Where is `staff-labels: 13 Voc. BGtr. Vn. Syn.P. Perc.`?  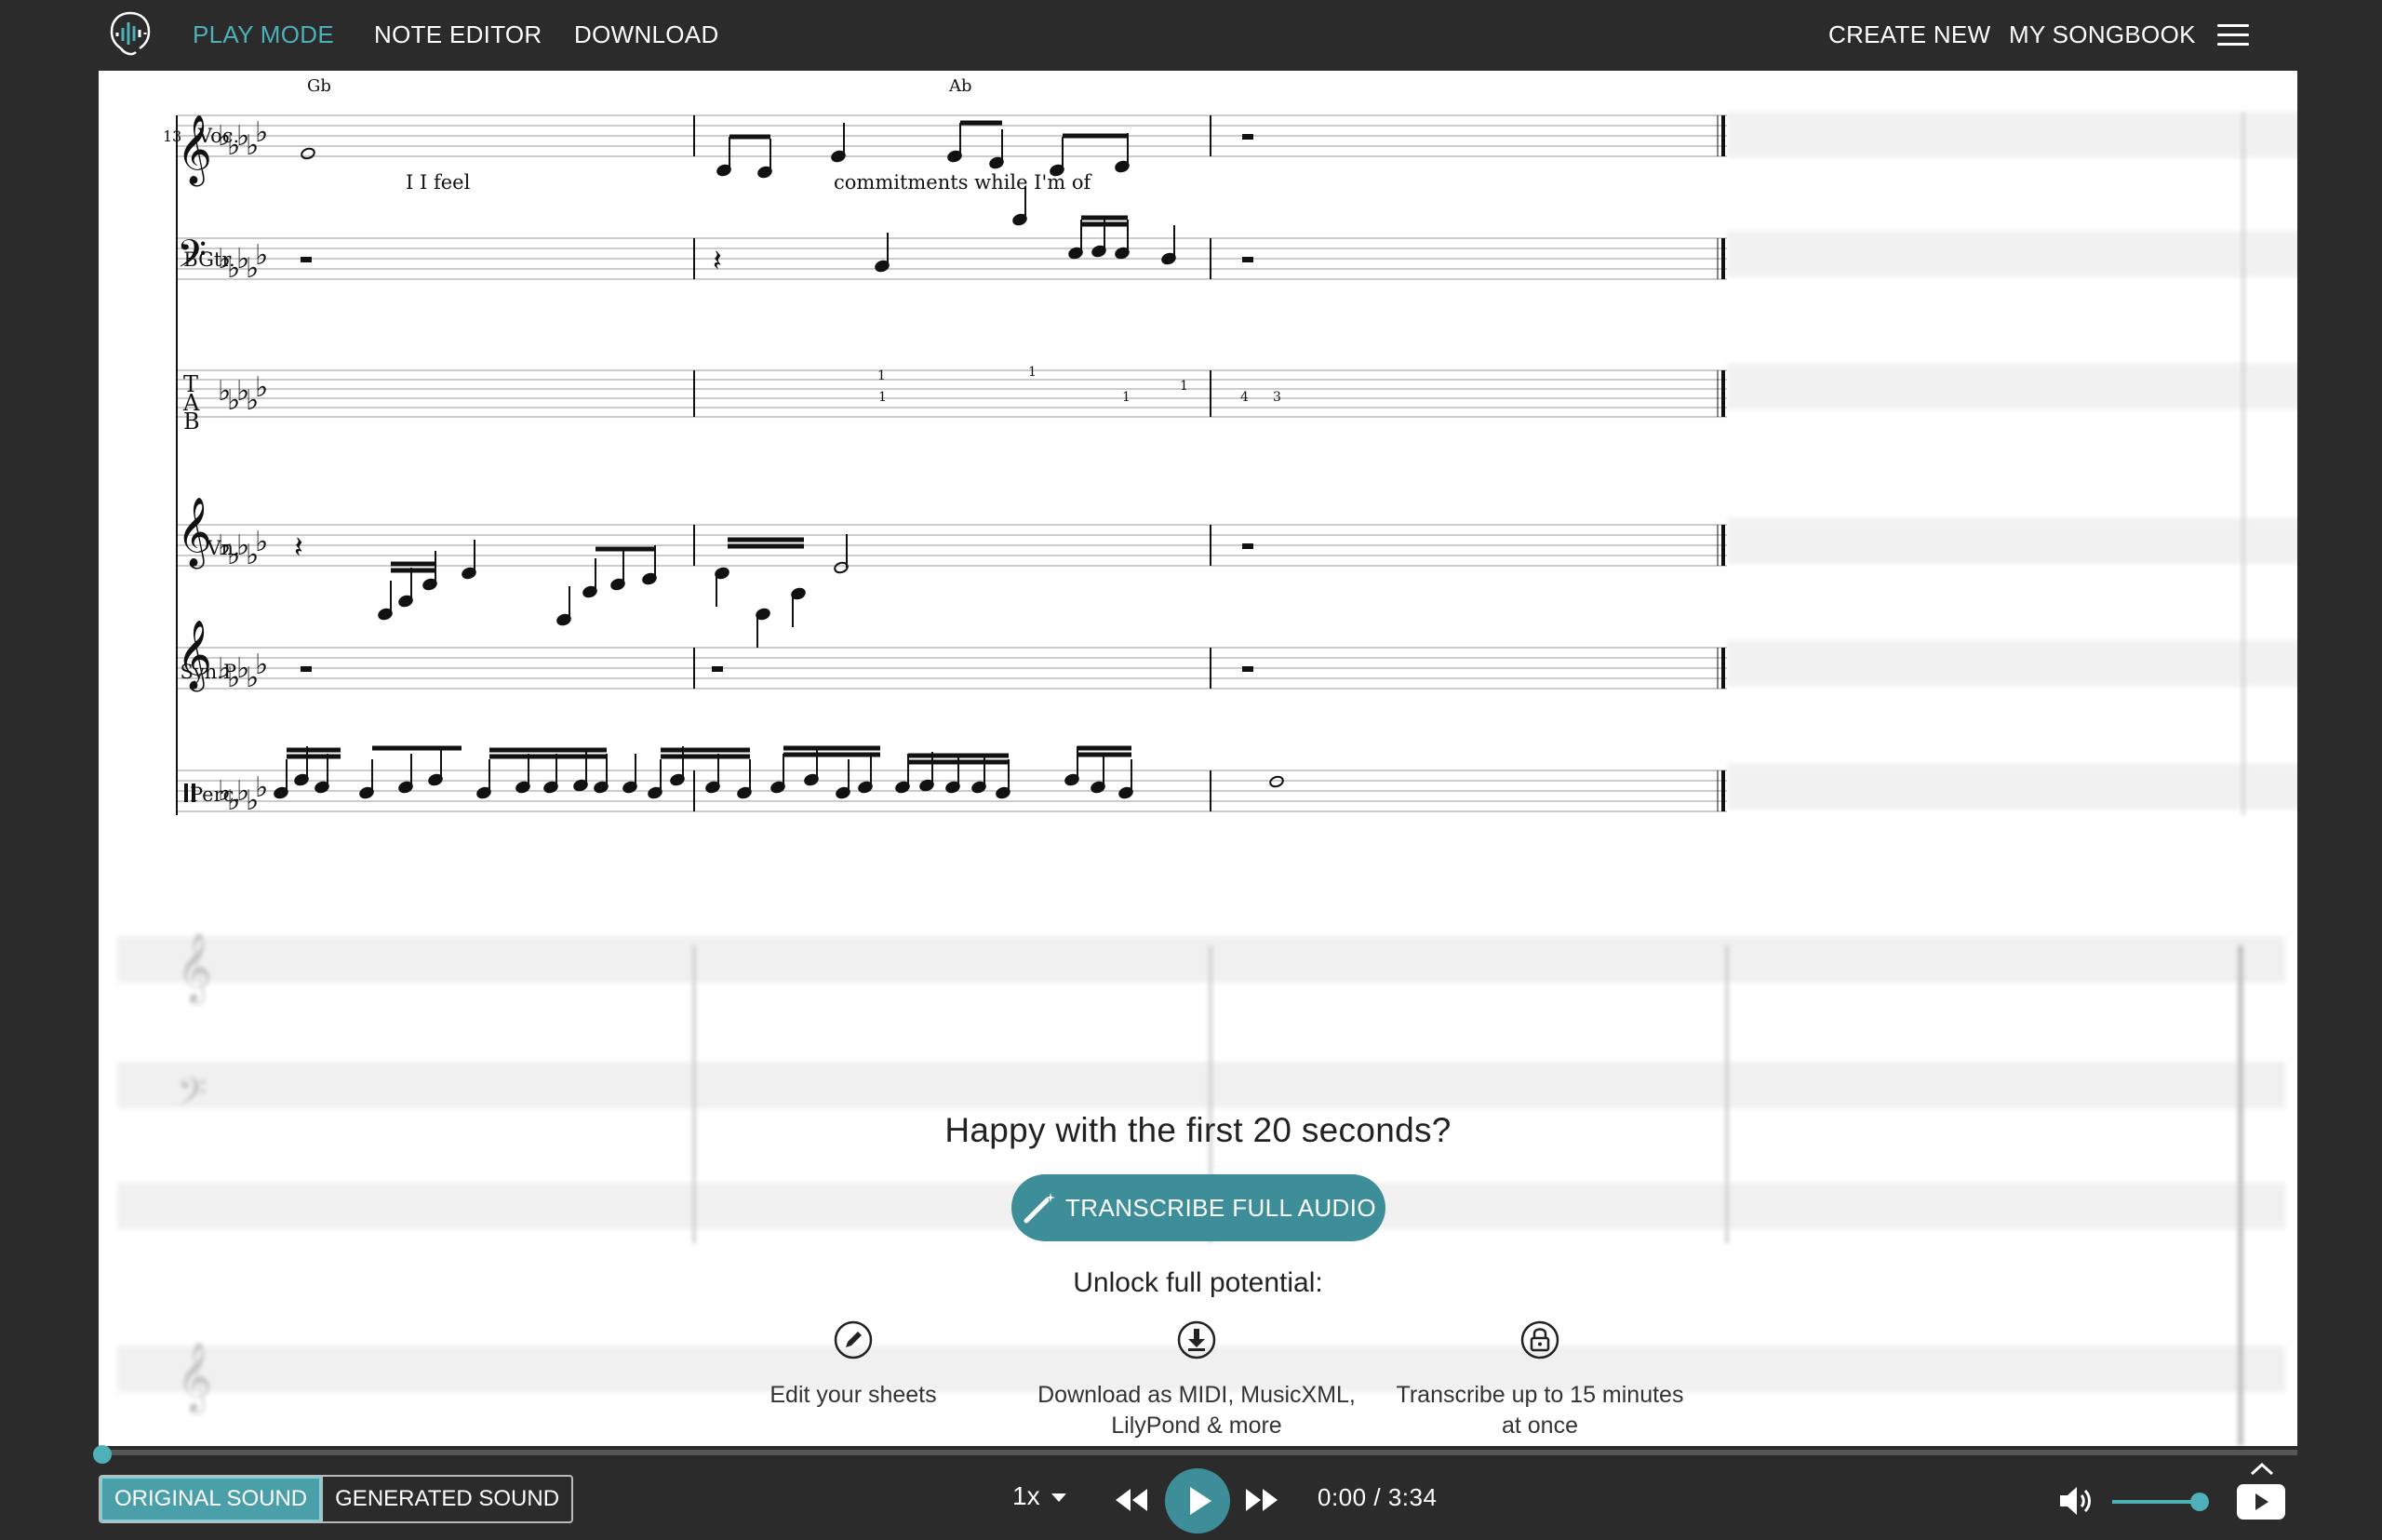
staff-labels: 13 Voc. BGtr. Vn. Syn.P. Perc. is located at coordinates (201, 465).